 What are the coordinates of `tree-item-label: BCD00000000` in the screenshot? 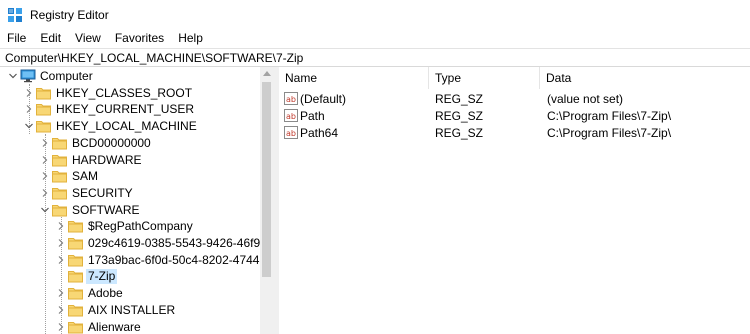 It's located at (111, 142).